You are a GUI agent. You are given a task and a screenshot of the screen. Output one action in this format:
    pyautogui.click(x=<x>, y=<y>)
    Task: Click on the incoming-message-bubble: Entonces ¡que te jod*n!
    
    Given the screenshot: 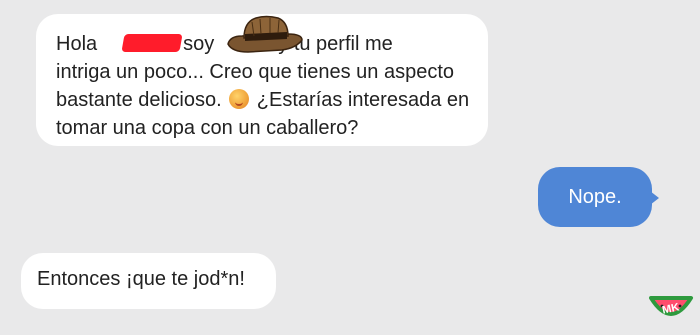 What is the action you would take?
    pyautogui.click(x=148, y=281)
    